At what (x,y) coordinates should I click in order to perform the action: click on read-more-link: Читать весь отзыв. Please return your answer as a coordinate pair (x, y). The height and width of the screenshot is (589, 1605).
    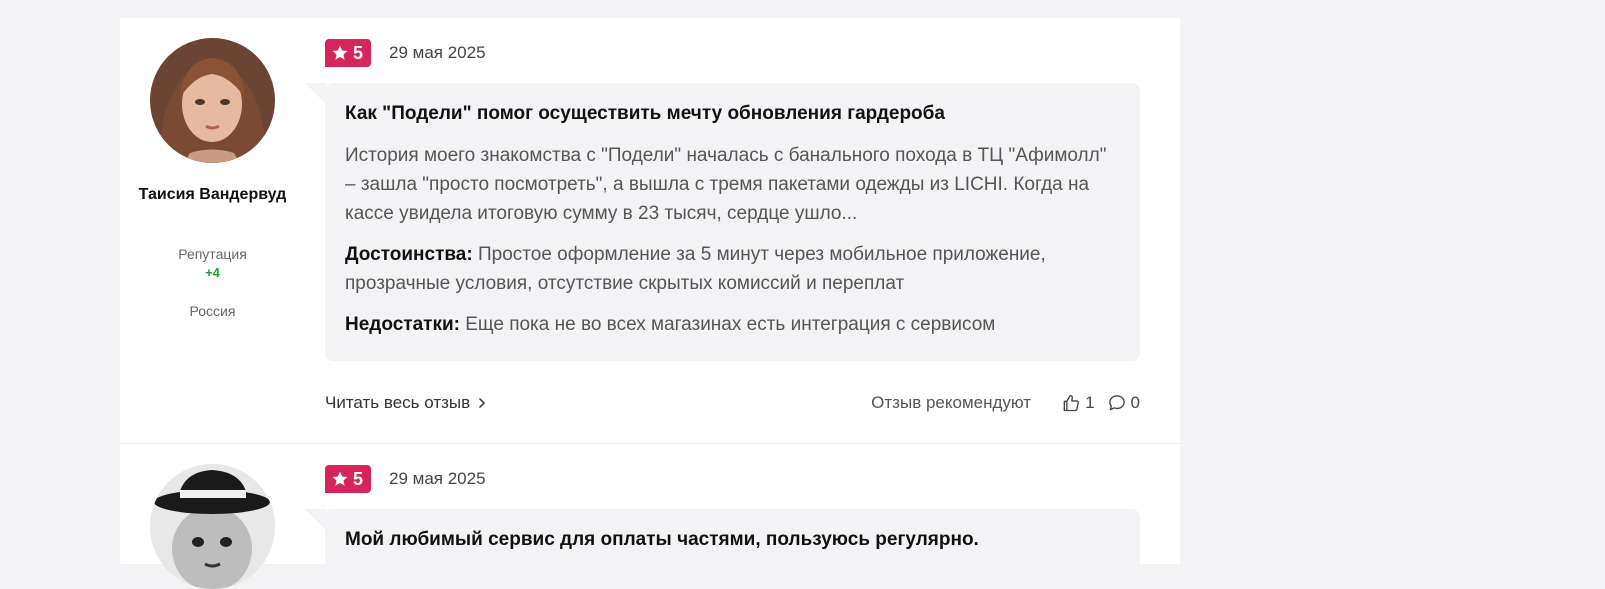
    Looking at the image, I should click on (406, 403).